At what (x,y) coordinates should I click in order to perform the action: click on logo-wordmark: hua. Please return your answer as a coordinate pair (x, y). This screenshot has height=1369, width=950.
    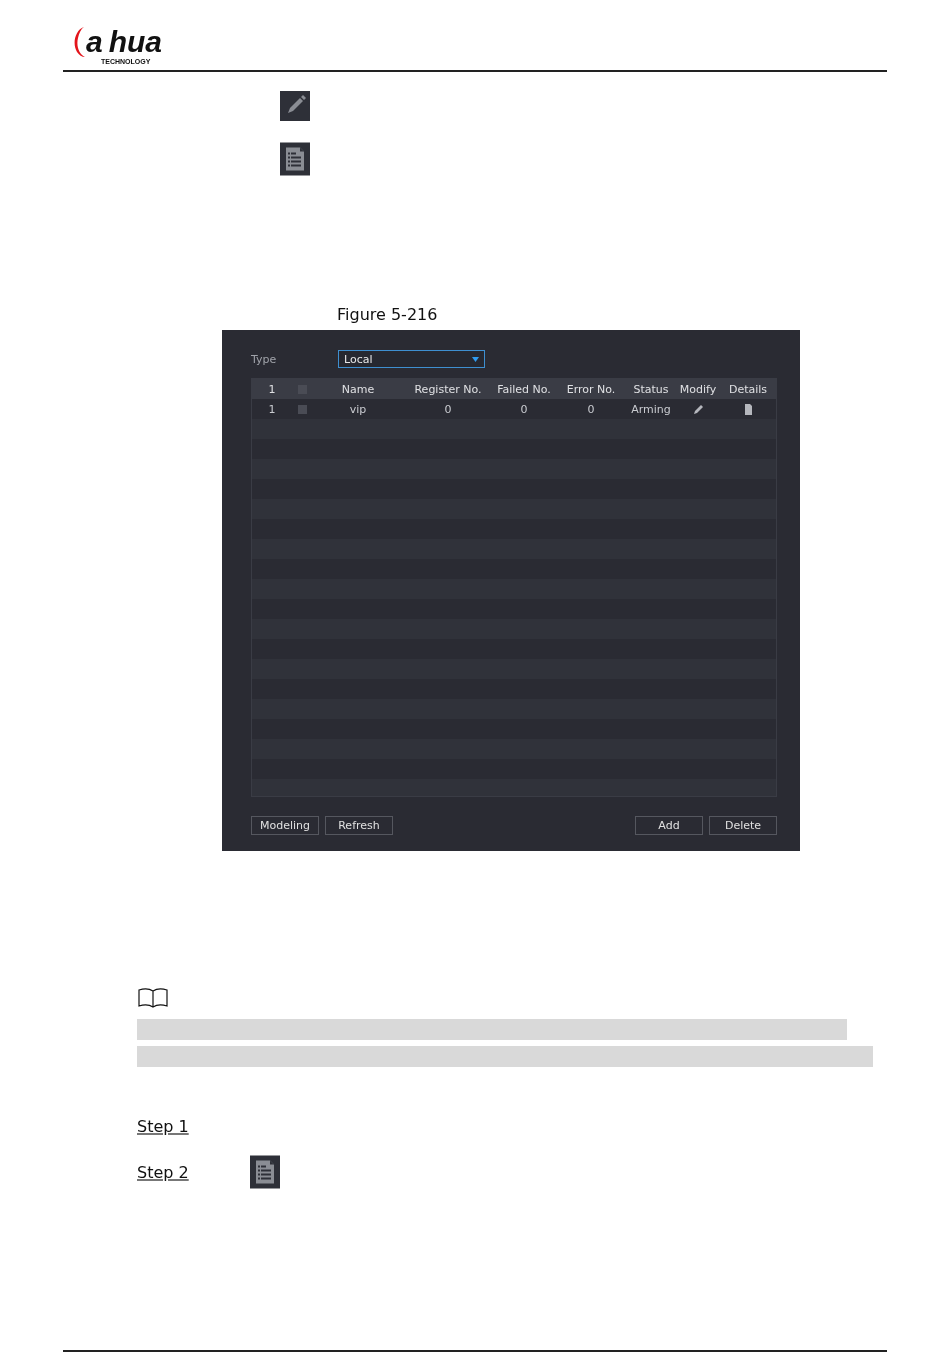
    Looking at the image, I should click on (135, 42).